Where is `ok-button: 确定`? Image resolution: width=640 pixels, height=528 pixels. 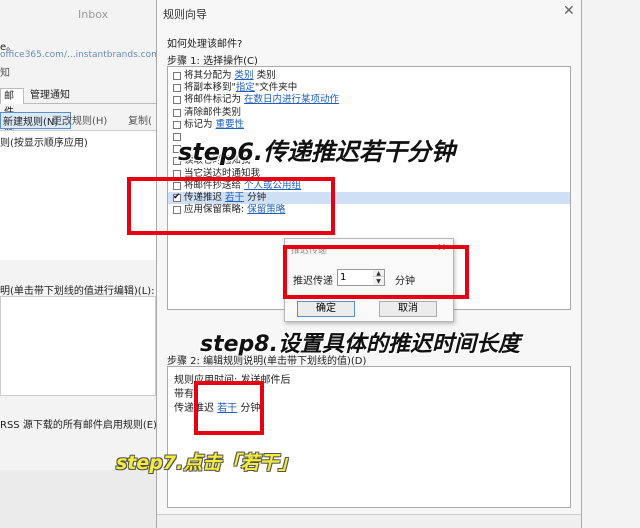 ok-button: 确定 is located at coordinates (326, 309).